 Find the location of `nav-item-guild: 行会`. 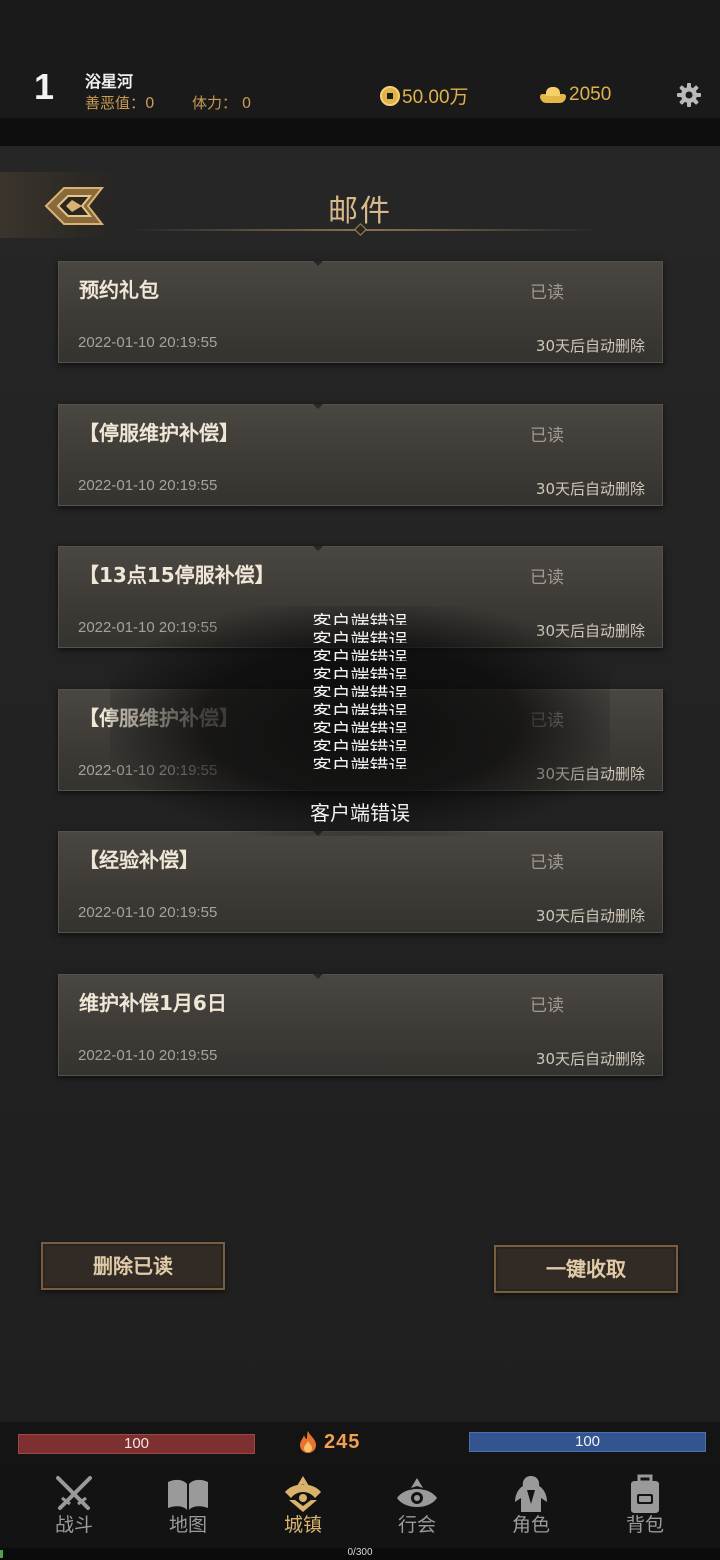

nav-item-guild: 行会 is located at coordinates (417, 1509).